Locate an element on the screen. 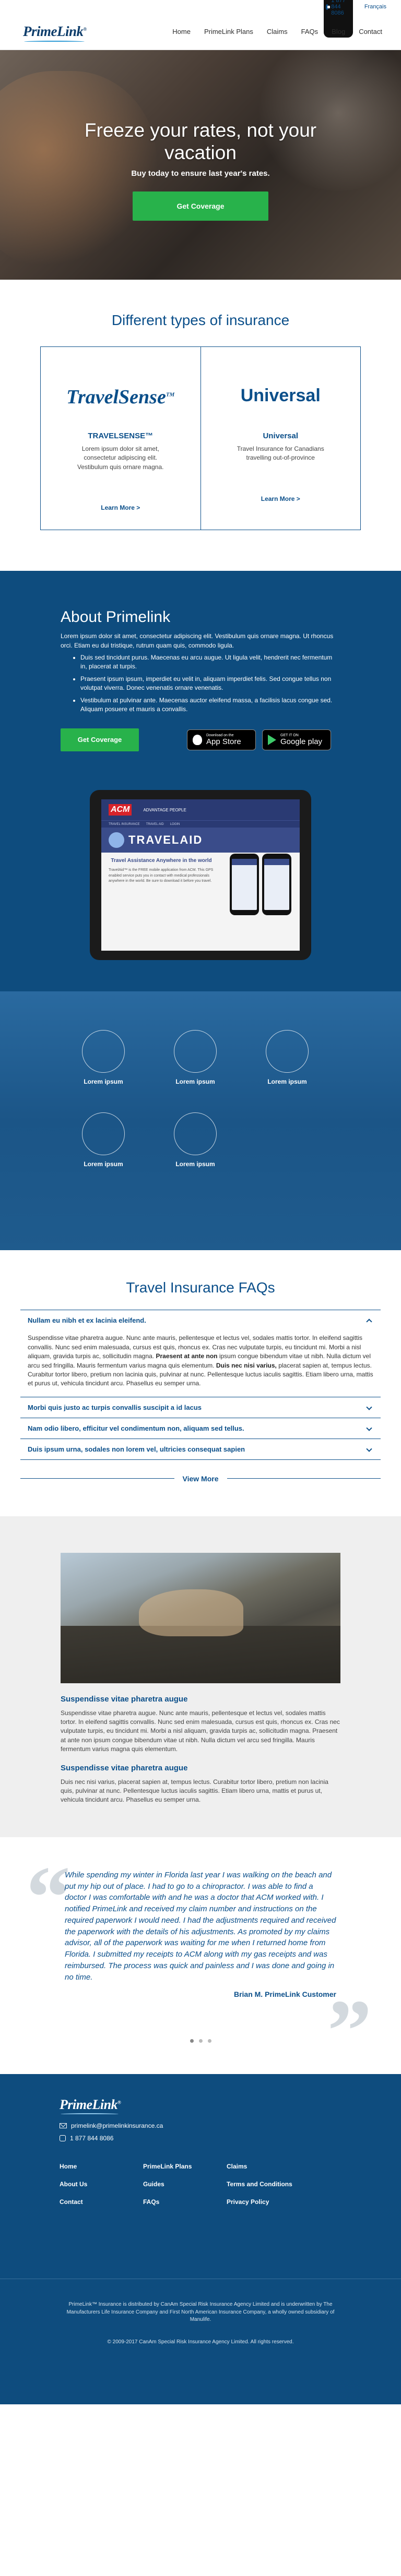  travelaid-banner: TRAVELAID is located at coordinates (200, 841).